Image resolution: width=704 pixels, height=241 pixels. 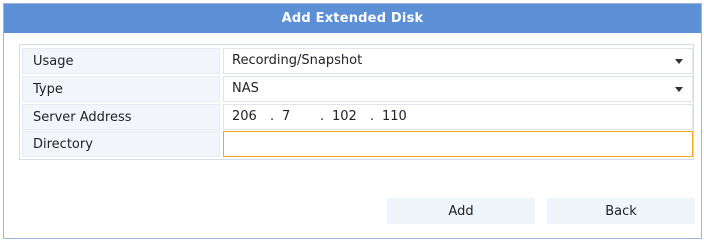 I want to click on usage-row: Usage Recording/Snapshot, so click(x=356, y=61).